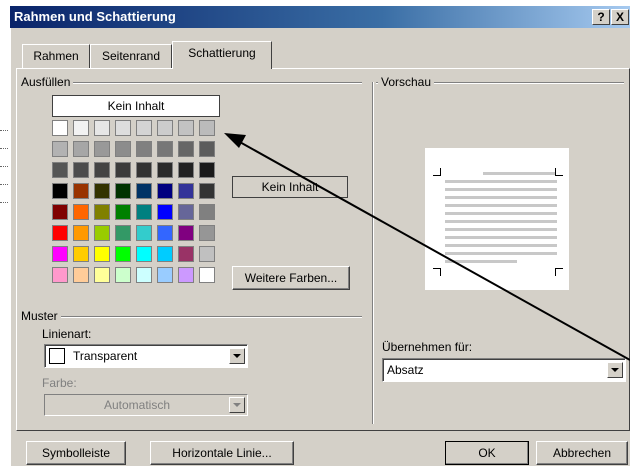 This screenshot has height=466, width=630. Describe the element at coordinates (235, 140) in the screenshot. I see `arrow-head` at that location.